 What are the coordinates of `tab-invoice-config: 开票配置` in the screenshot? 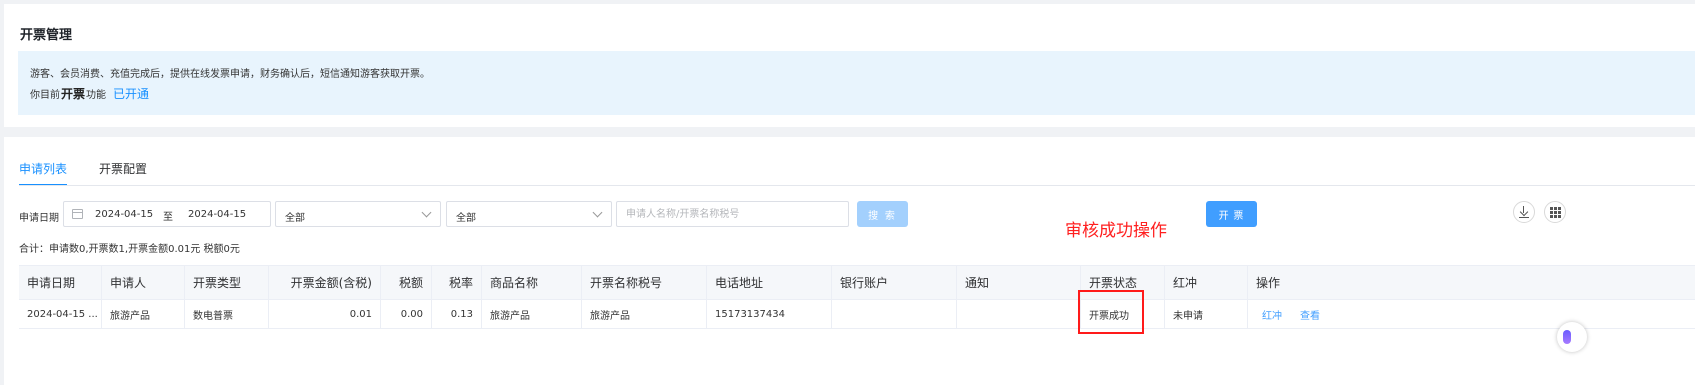 It's located at (123, 173).